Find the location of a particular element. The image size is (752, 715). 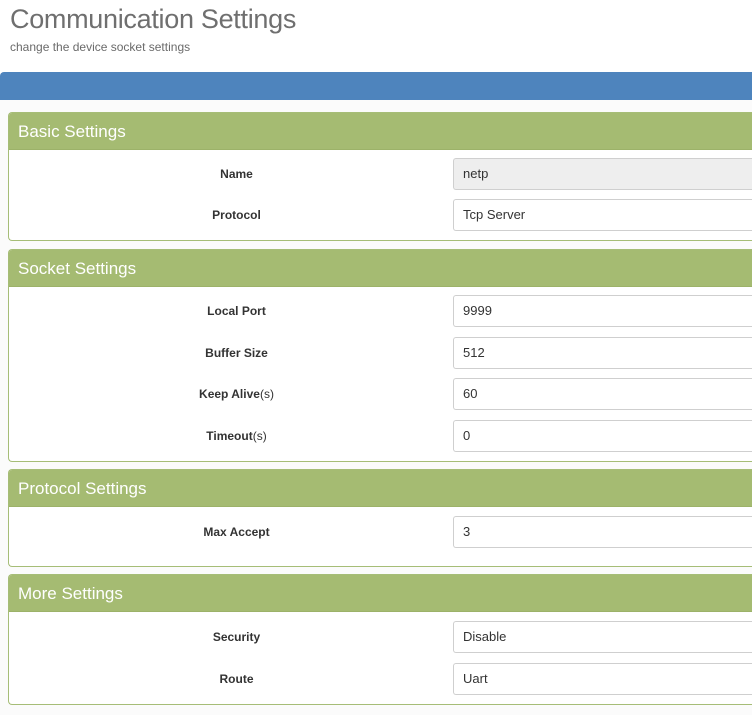

name-row: Name netp is located at coordinates (380, 174).